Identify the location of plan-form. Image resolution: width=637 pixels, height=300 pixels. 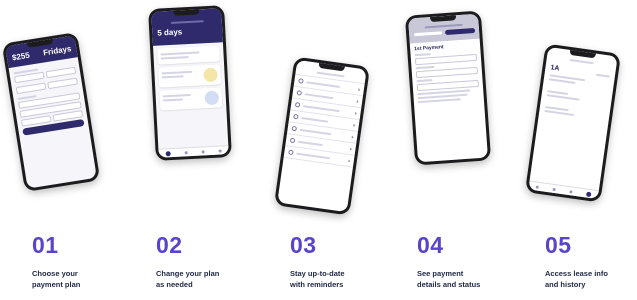
(49, 98).